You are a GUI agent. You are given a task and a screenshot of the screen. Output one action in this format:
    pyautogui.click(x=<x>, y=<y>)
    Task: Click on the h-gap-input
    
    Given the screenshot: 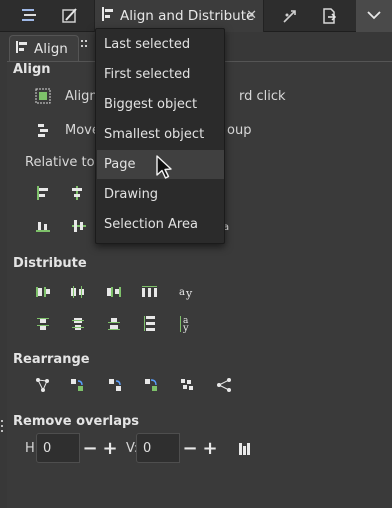 What is the action you would take?
    pyautogui.click(x=58, y=448)
    